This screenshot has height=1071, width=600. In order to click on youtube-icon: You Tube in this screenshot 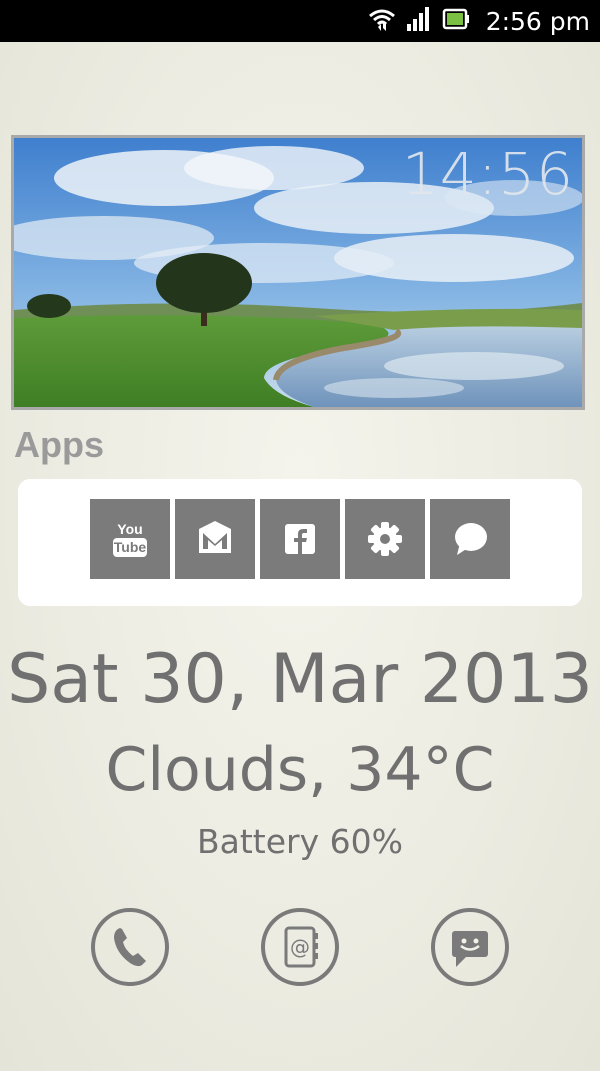, I will do `click(130, 539)`.